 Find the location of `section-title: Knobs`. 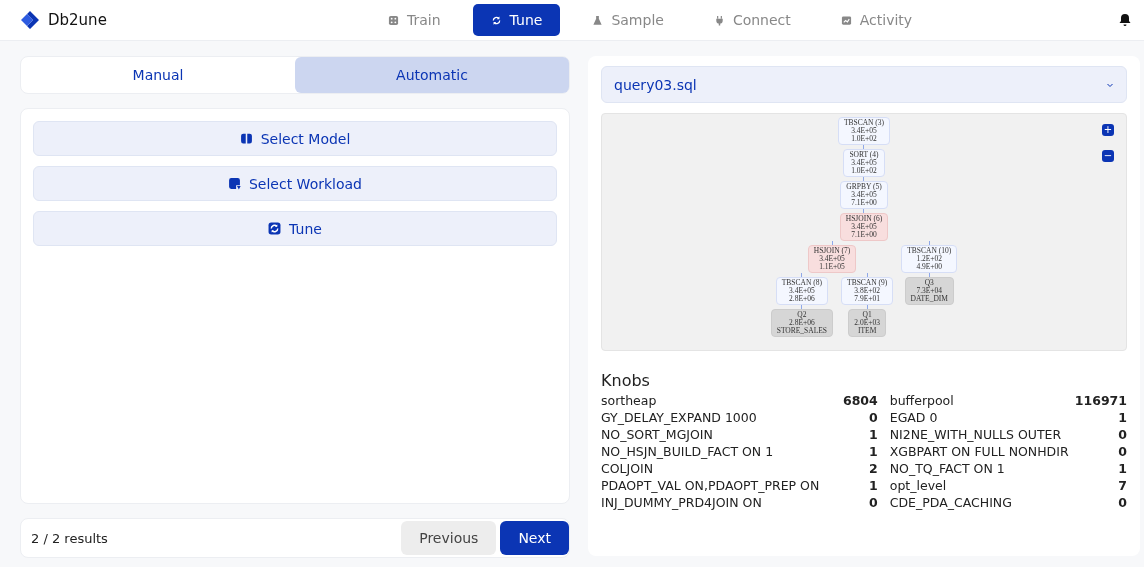

section-title: Knobs is located at coordinates (626, 380).